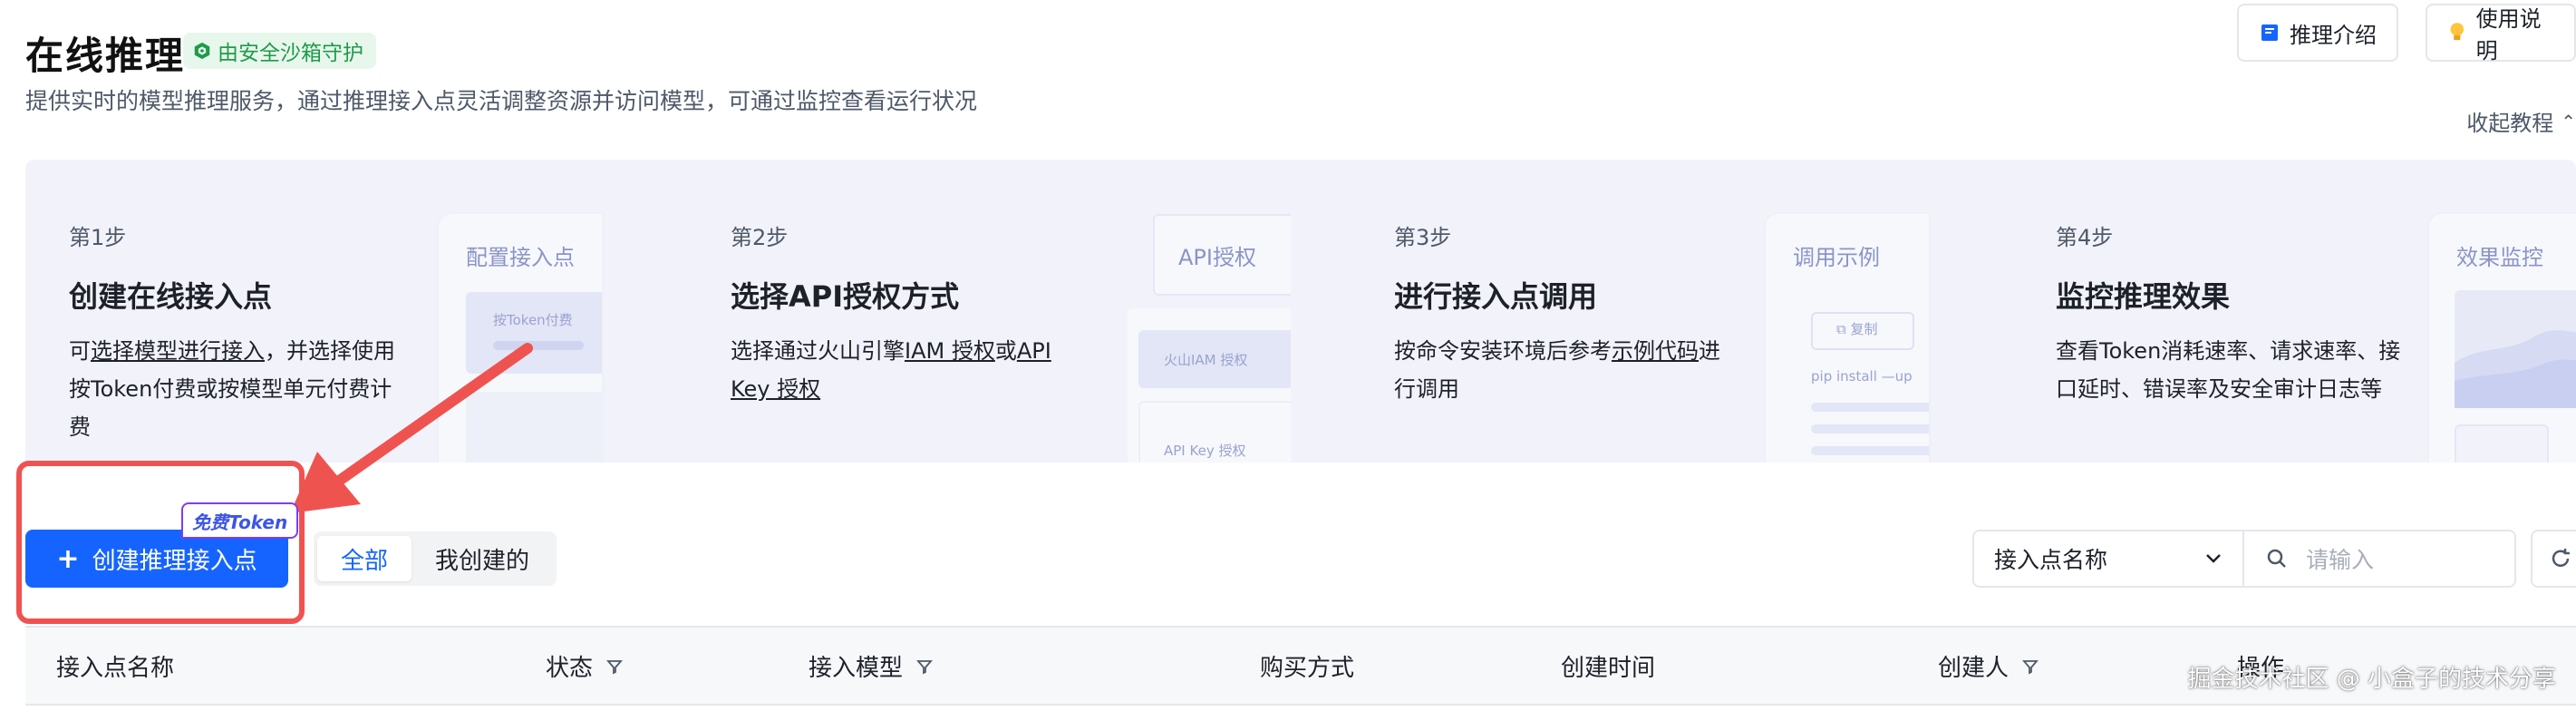 This screenshot has height=711, width=2576. Describe the element at coordinates (2085, 237) in the screenshot. I see `step-number: 第4步` at that location.